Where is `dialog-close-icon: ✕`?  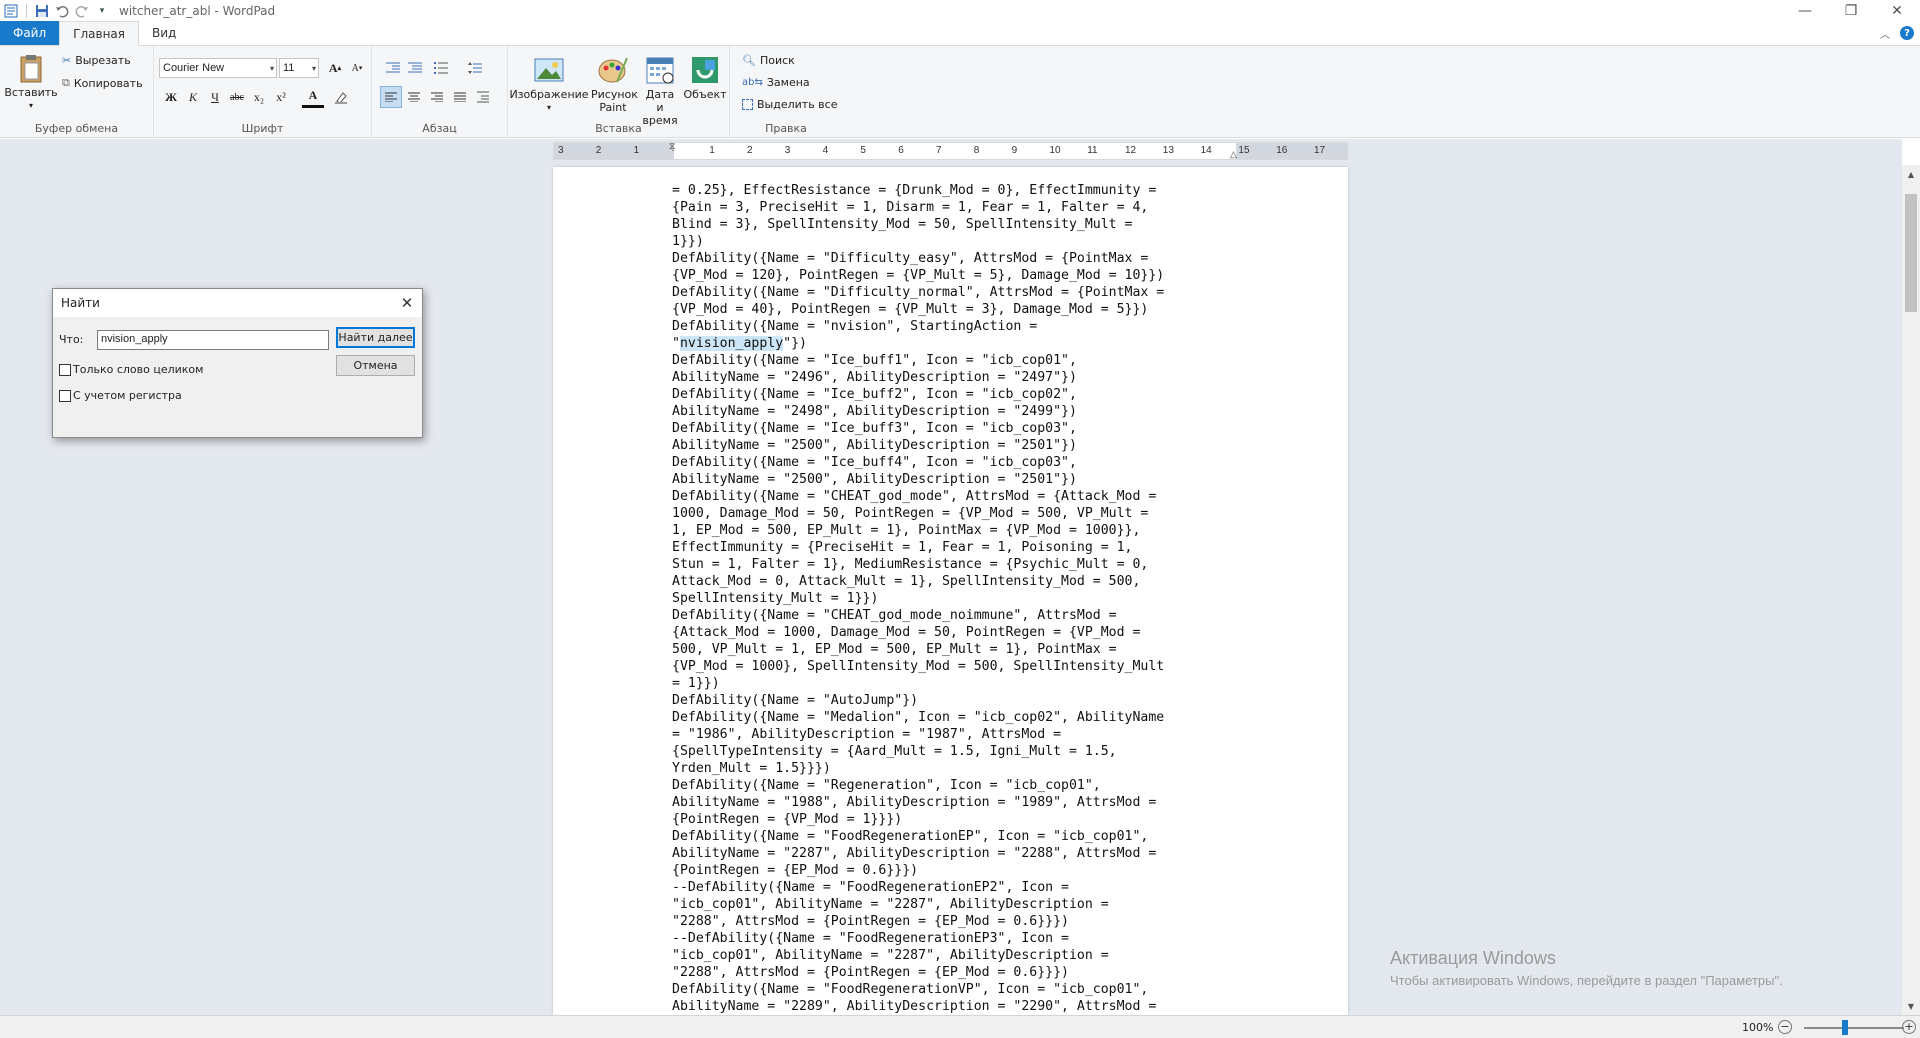
dialog-close-icon: ✕ is located at coordinates (407, 303).